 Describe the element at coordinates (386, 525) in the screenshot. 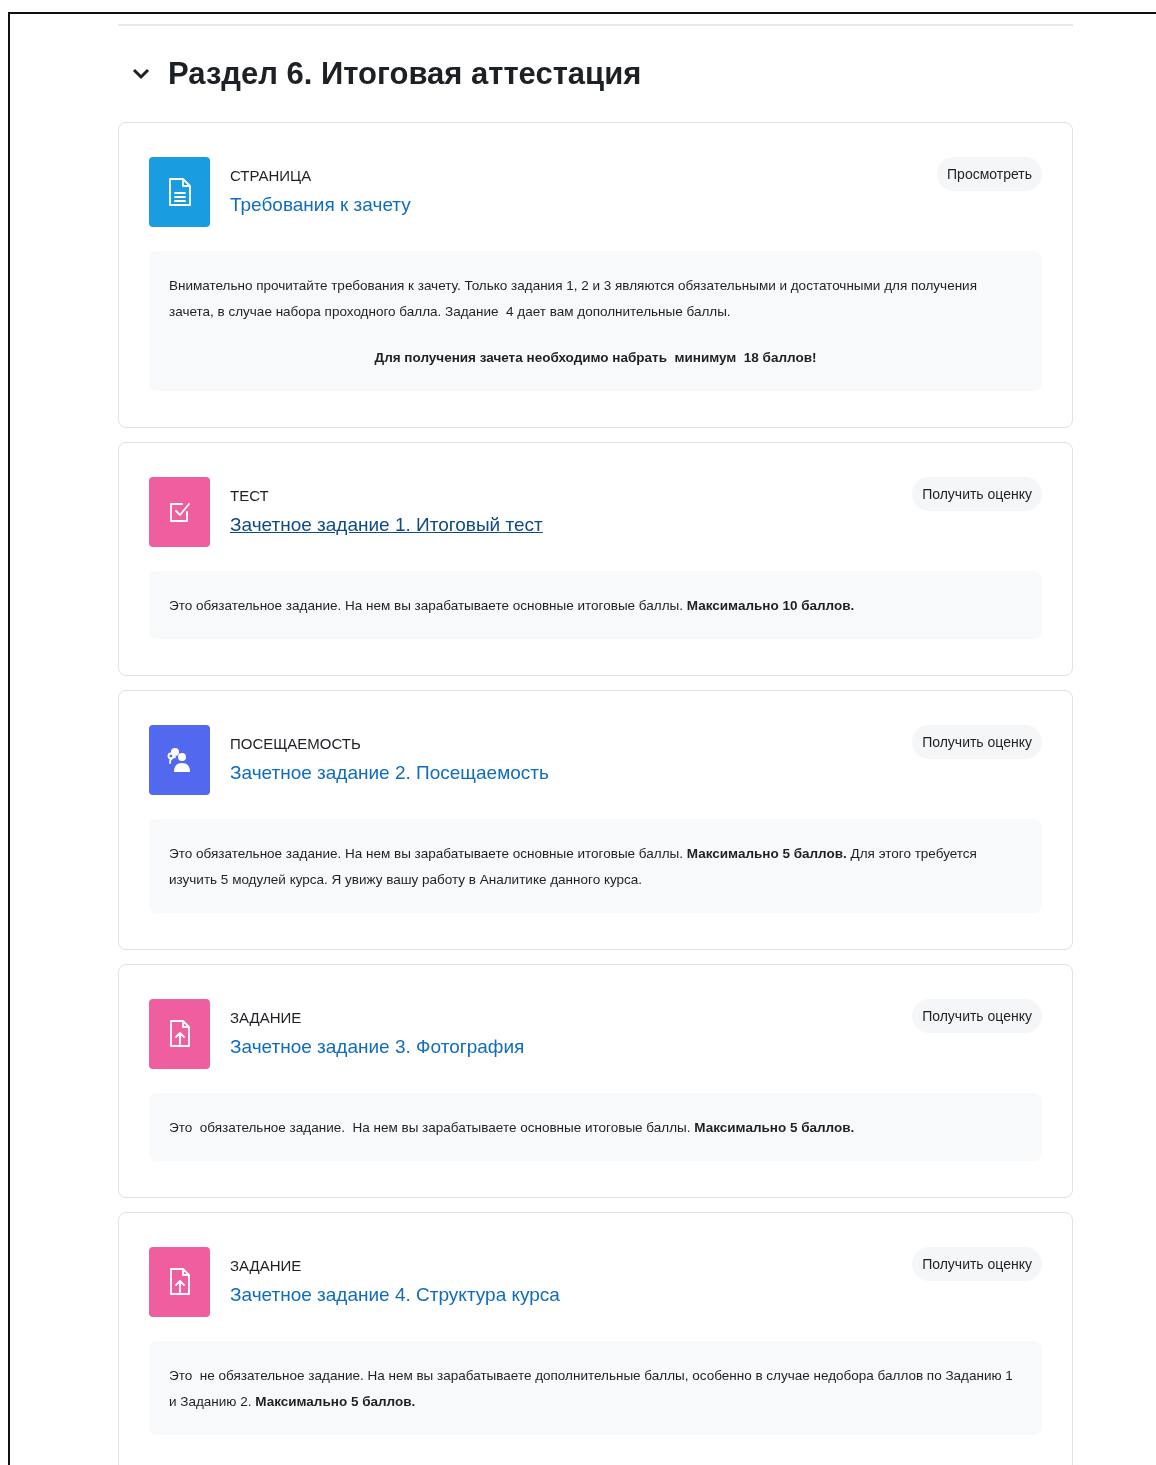

I see `activity-link: Зачетное задание 1. Итоговый тест` at that location.